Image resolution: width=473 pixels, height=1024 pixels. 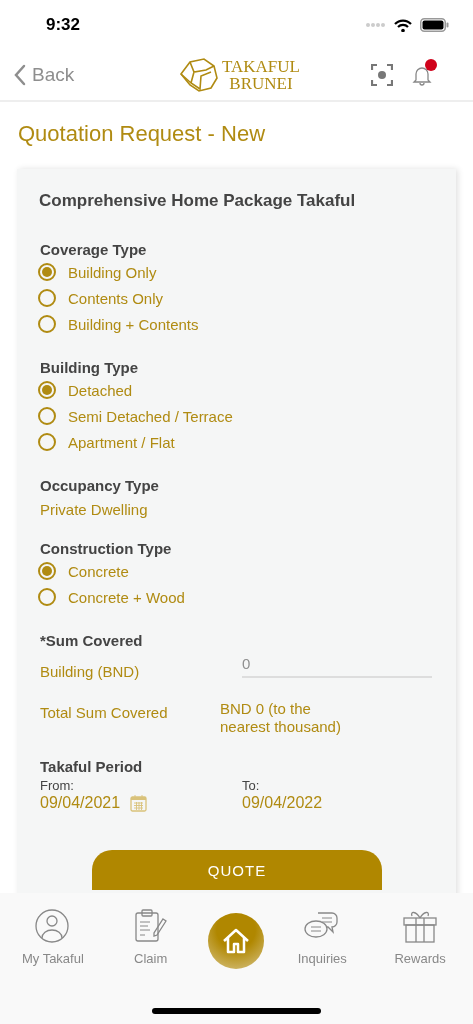 I want to click on person-icon, so click(x=52, y=926).